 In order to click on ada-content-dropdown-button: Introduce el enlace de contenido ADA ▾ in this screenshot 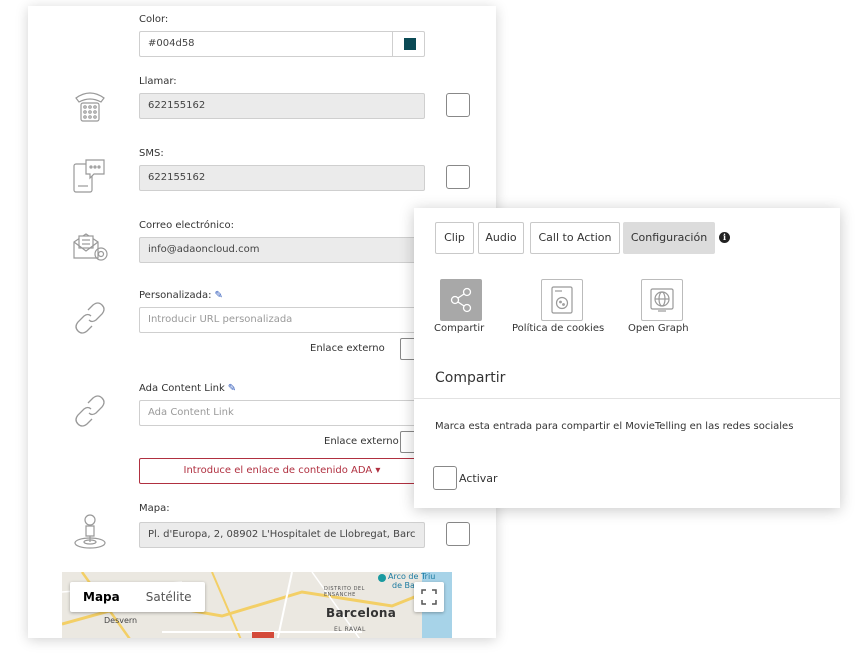, I will do `click(282, 471)`.